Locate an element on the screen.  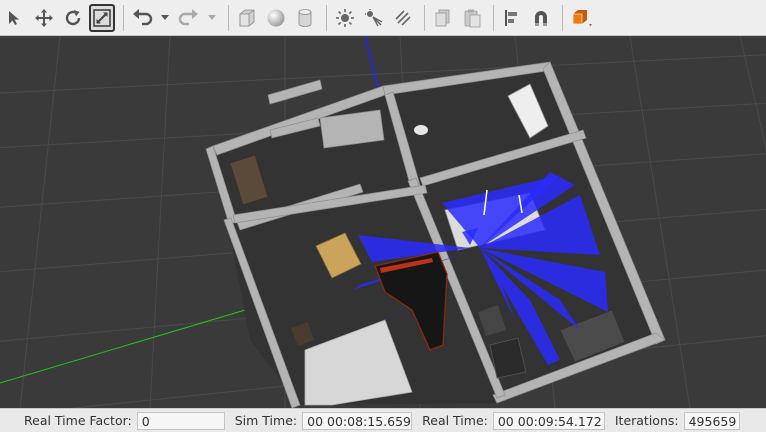
view-angle-icon is located at coordinates (581, 18).